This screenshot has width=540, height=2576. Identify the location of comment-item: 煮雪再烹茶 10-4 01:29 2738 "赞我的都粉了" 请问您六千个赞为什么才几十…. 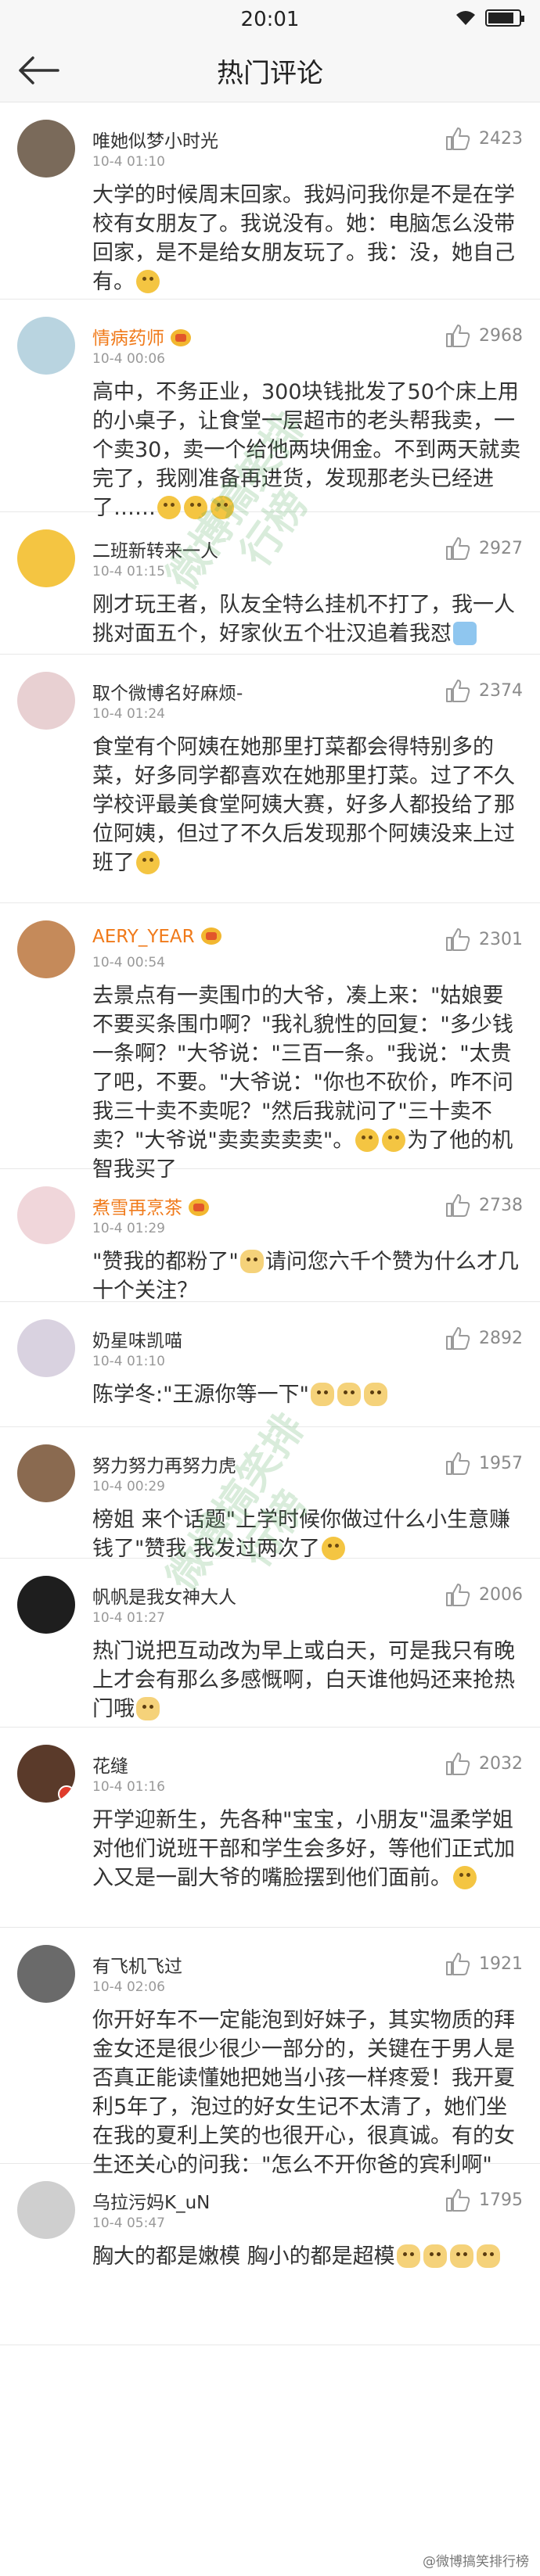
(270, 1237).